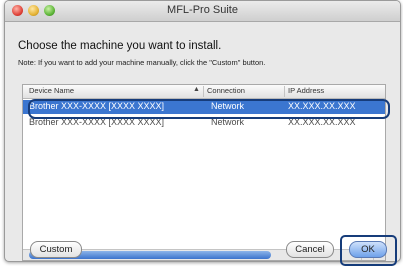 The height and width of the screenshot is (266, 403). I want to click on table-header: Device Name ▲ Connection IP Address, so click(204, 92).